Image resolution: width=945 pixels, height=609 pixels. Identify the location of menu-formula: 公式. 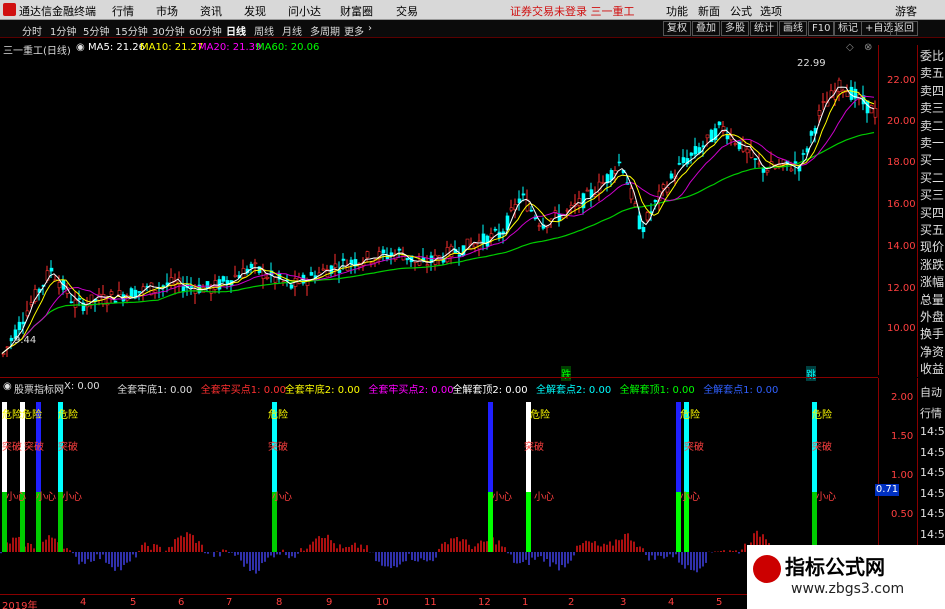
(741, 11).